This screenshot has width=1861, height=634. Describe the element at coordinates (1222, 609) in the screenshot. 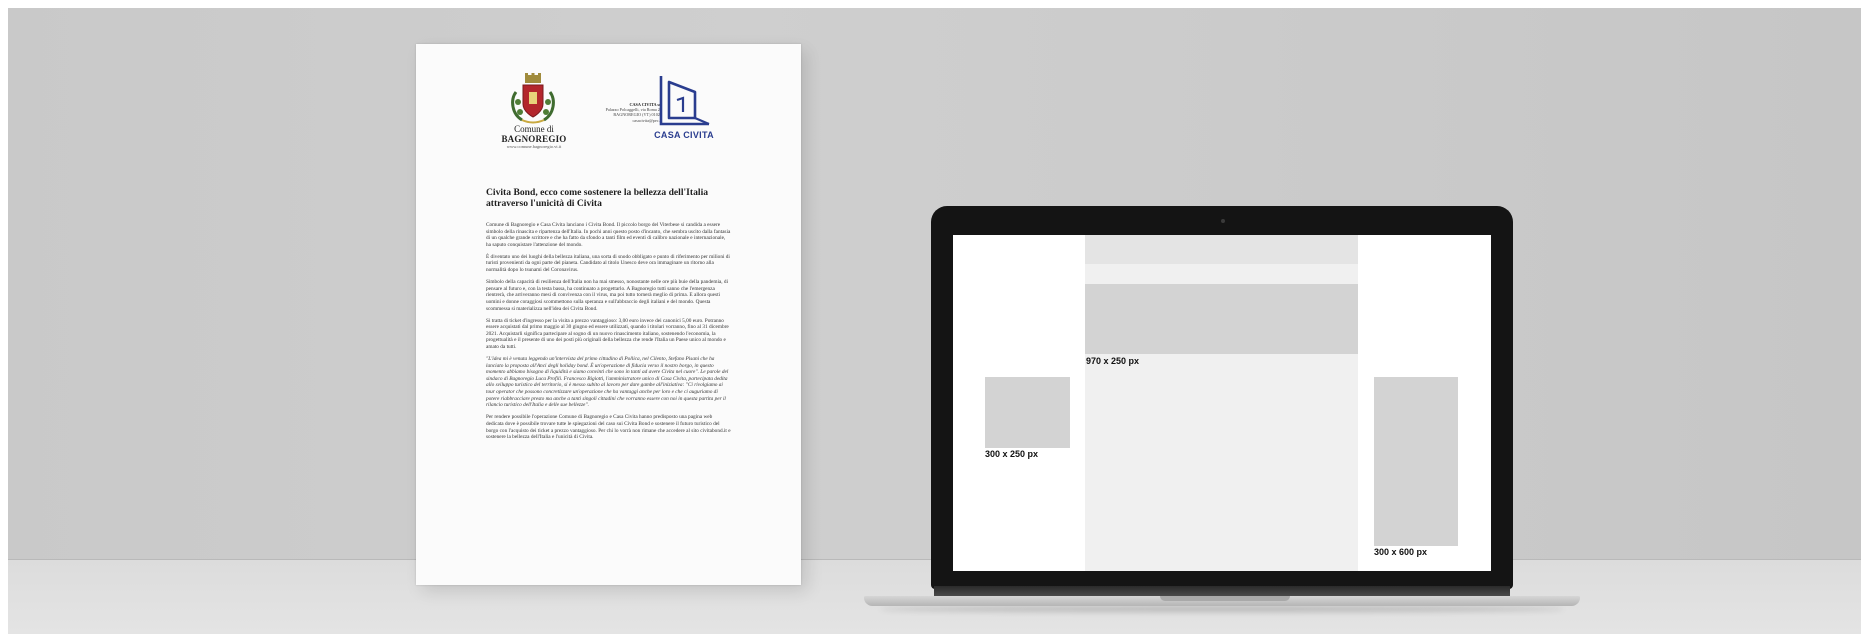

I see `laptop-shadow` at that location.